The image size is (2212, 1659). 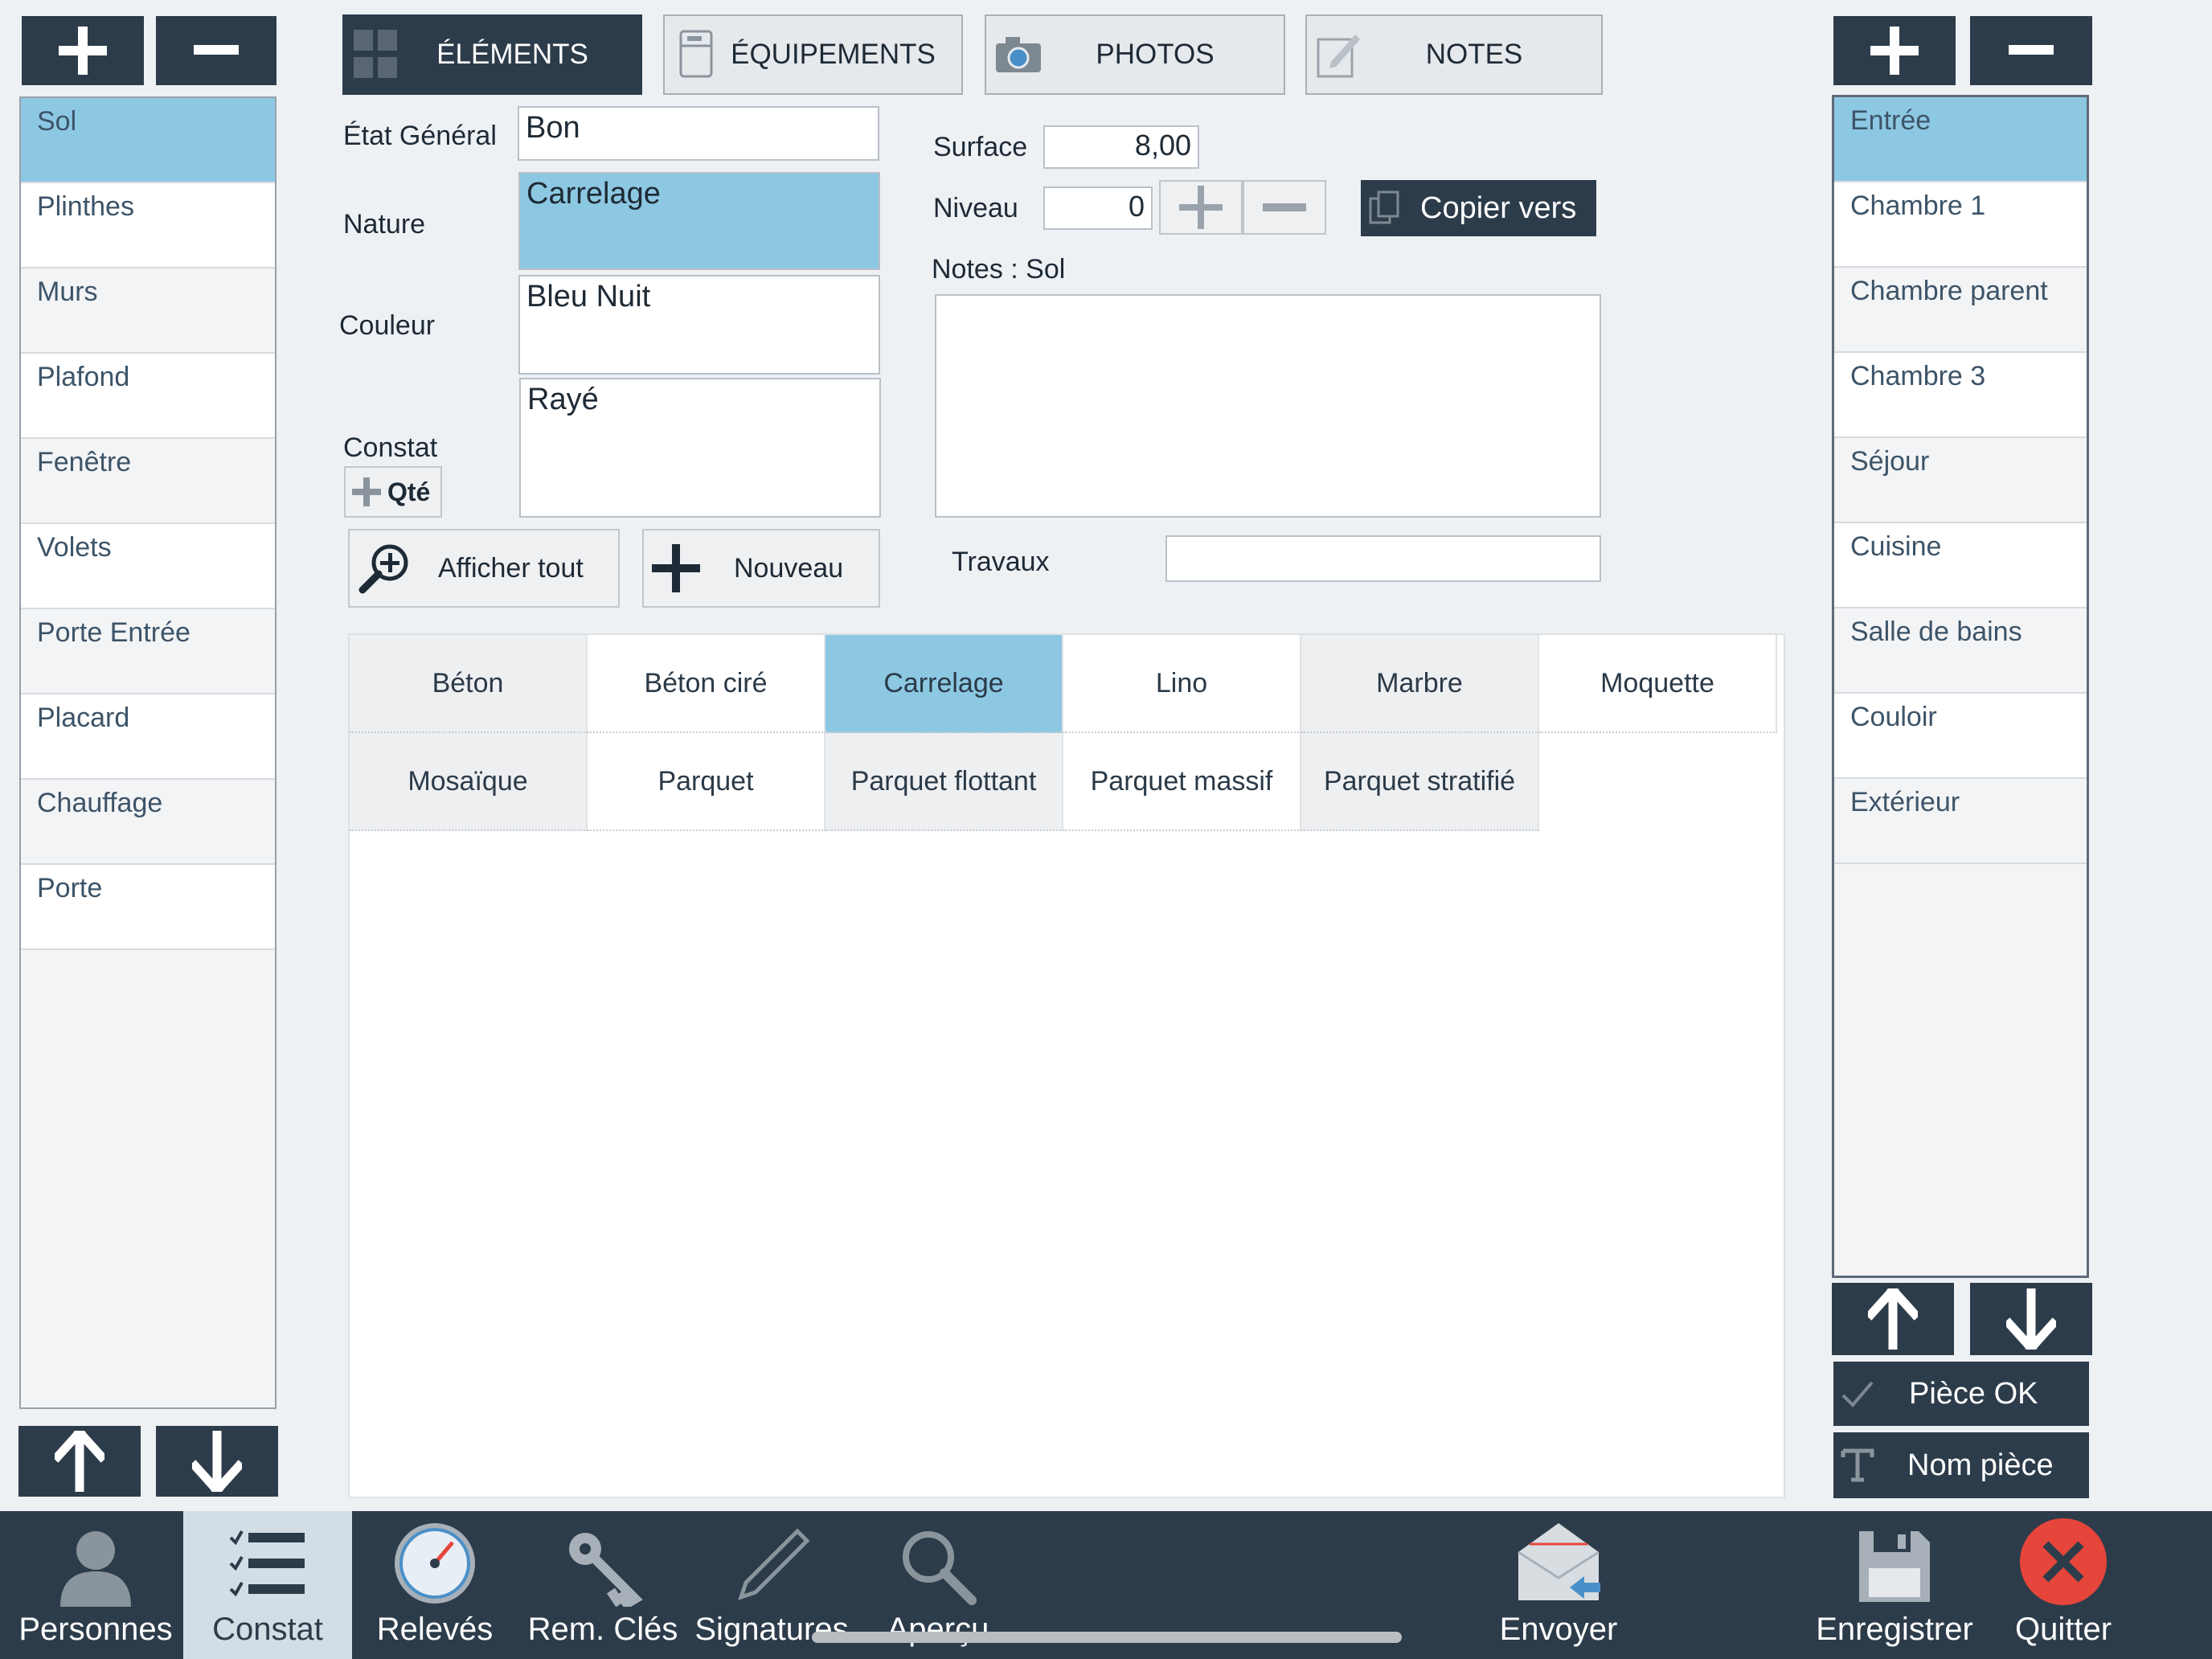 What do you see at coordinates (148, 226) in the screenshot?
I see `element-list-item: Plinthes` at bounding box center [148, 226].